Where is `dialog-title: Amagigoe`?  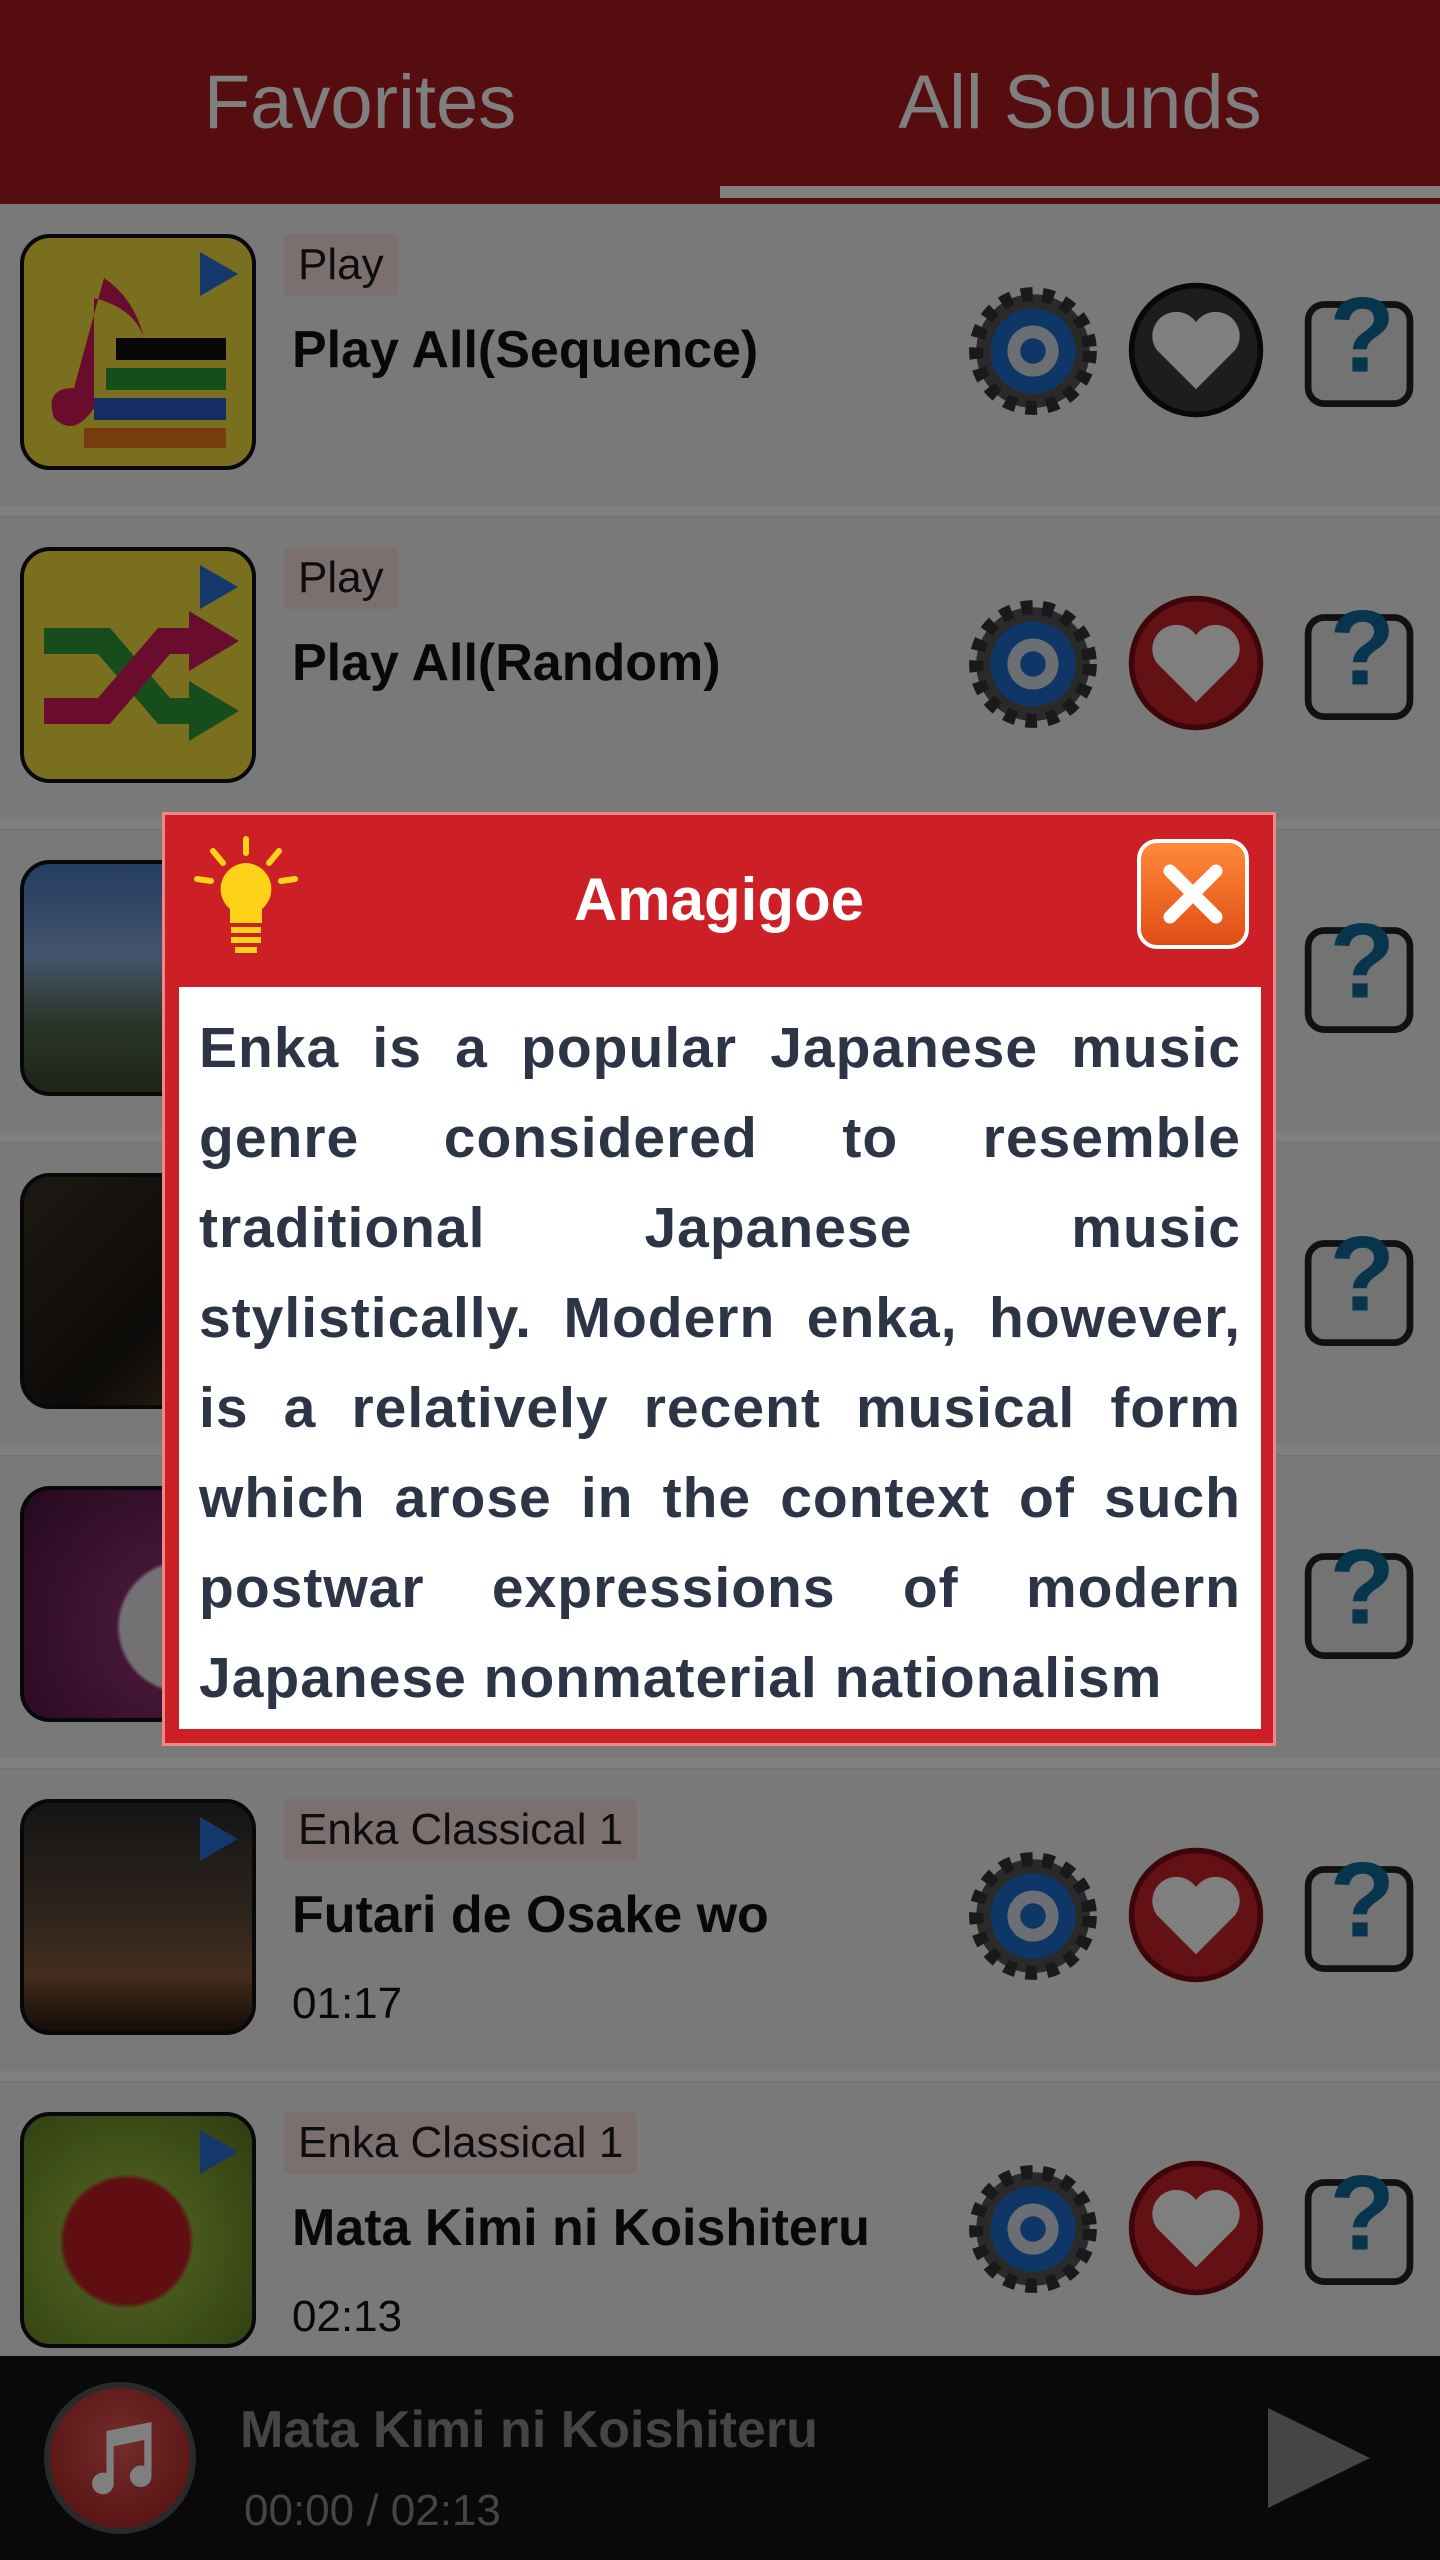 dialog-title: Amagigoe is located at coordinates (719, 899).